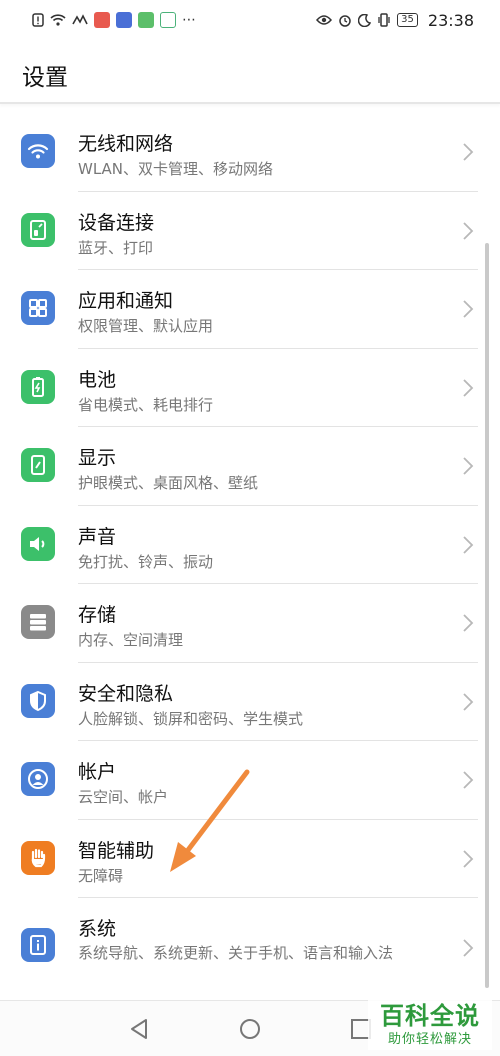  I want to click on settings-item-label: 系统, so click(97, 929).